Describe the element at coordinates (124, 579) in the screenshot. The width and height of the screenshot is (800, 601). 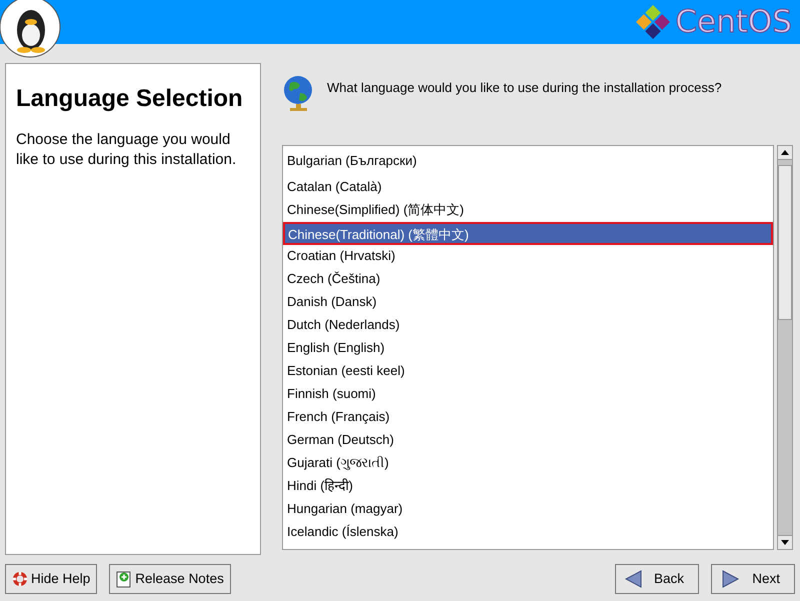
I see `document-plus-icon` at that location.